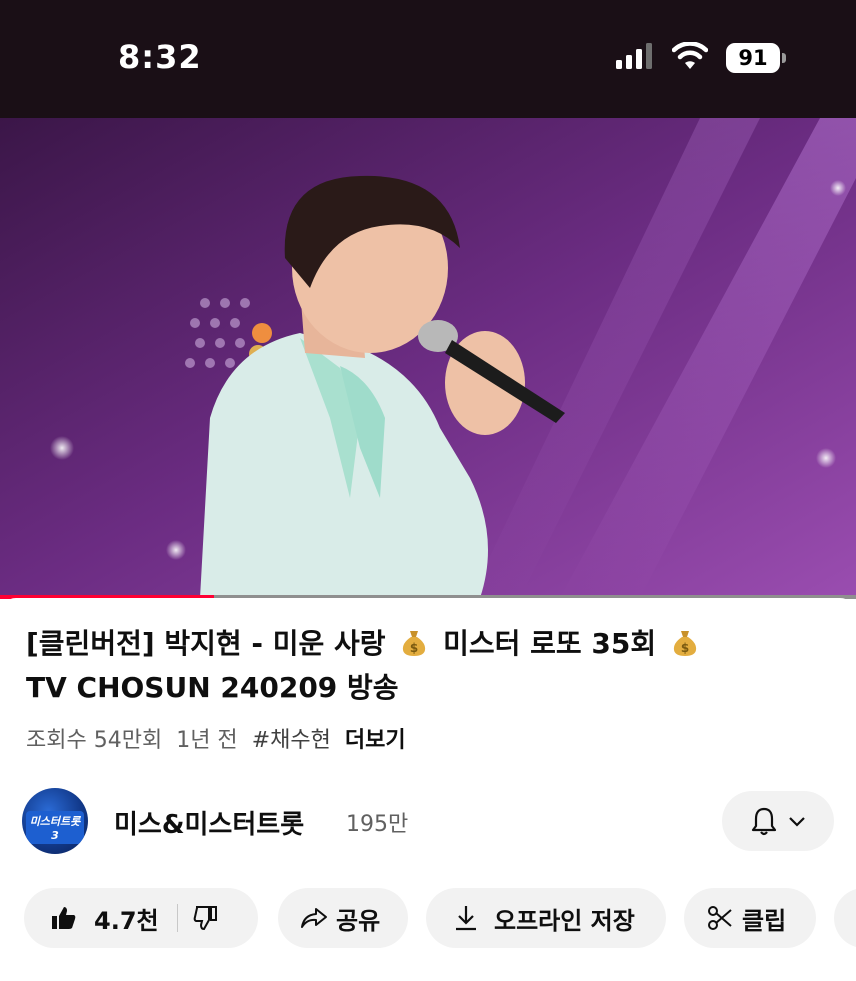 The image size is (856, 981). I want to click on like-dislike-pill: 4.7천, so click(141, 918).